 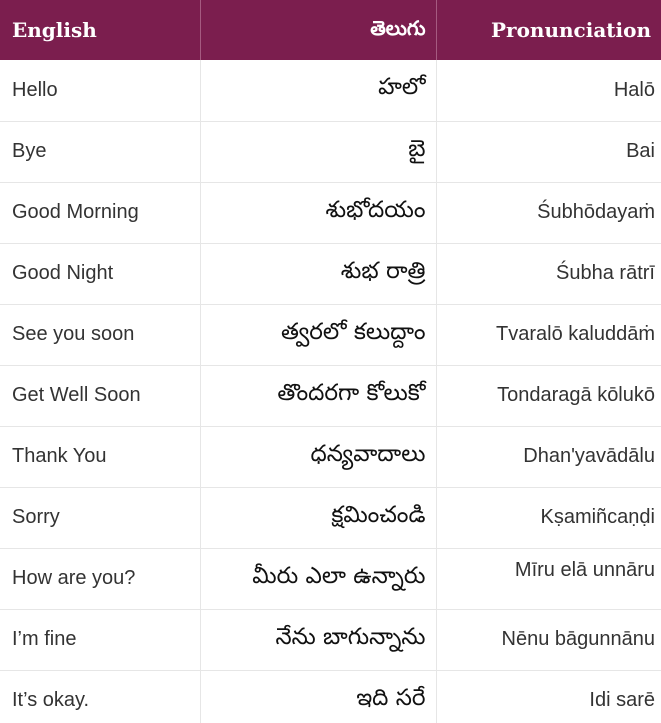 I want to click on table-row: I’m fine నేను బాగున్నాను Nēnu bāgunnānu, so click(x=330, y=639).